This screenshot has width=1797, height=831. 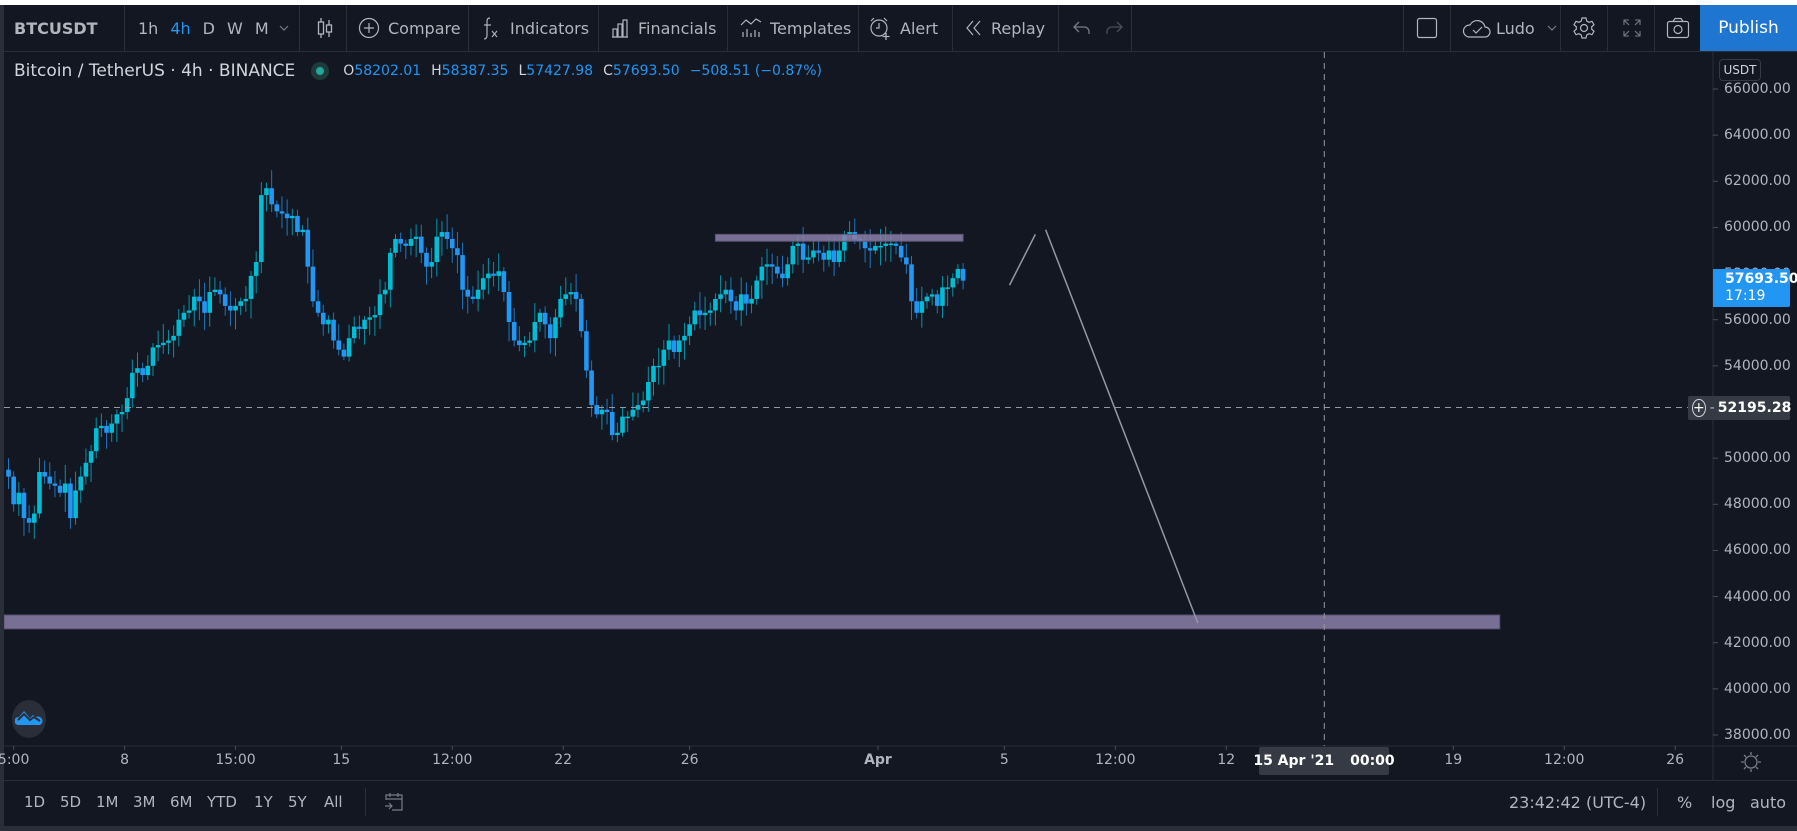 I want to click on redo-button, so click(x=1114, y=28).